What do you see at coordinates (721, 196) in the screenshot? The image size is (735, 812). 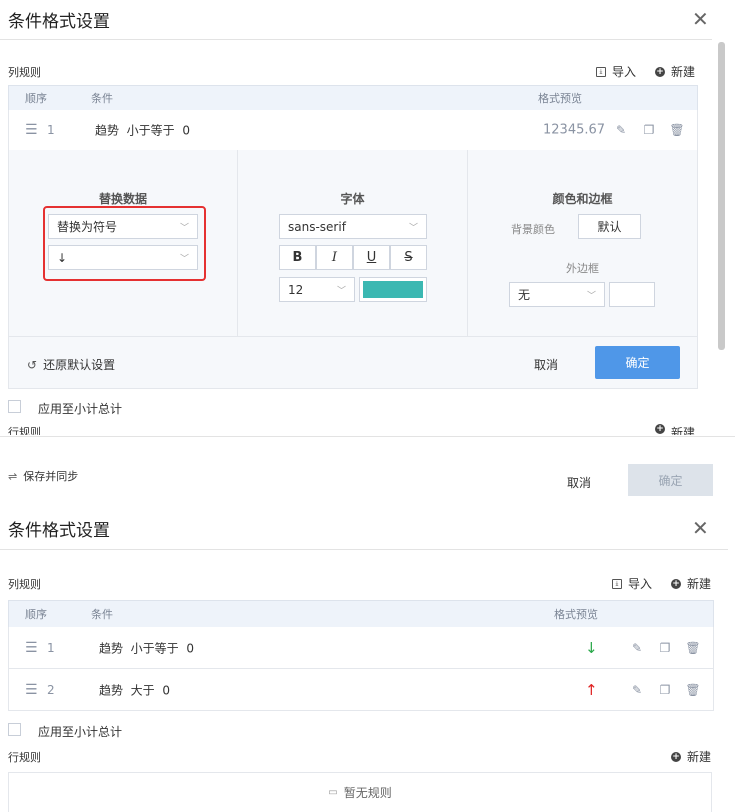 I see `scrollbar` at bounding box center [721, 196].